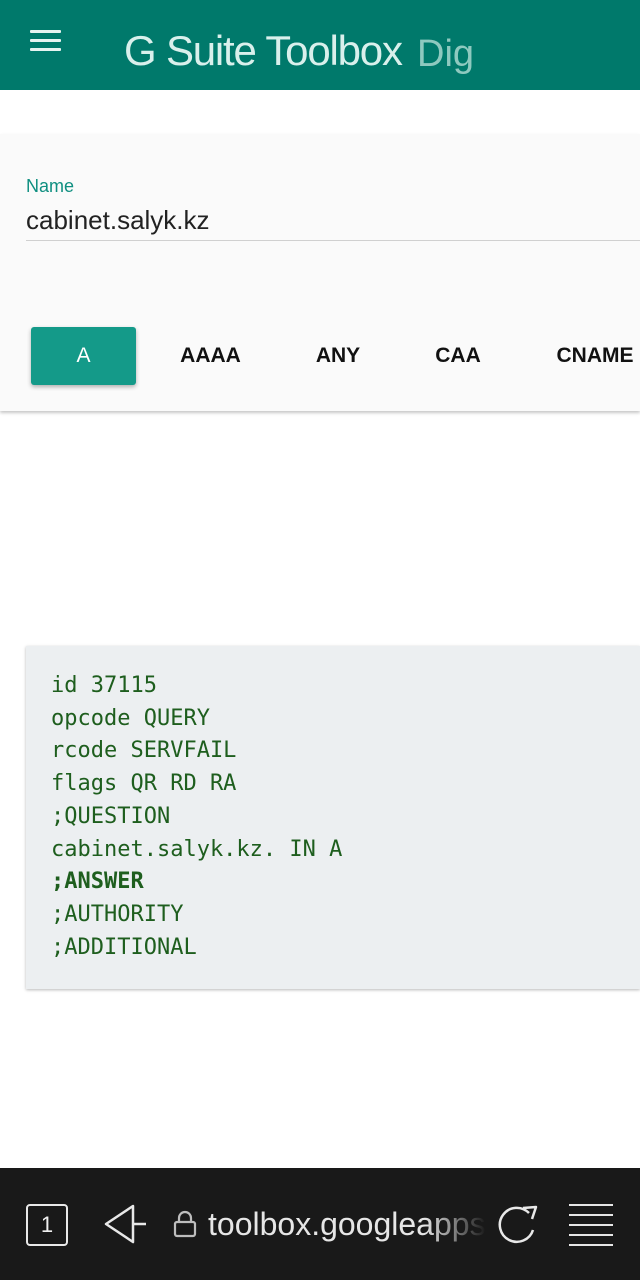 Image resolution: width=640 pixels, height=1280 pixels. I want to click on result-line: ;QUESTION, so click(111, 816).